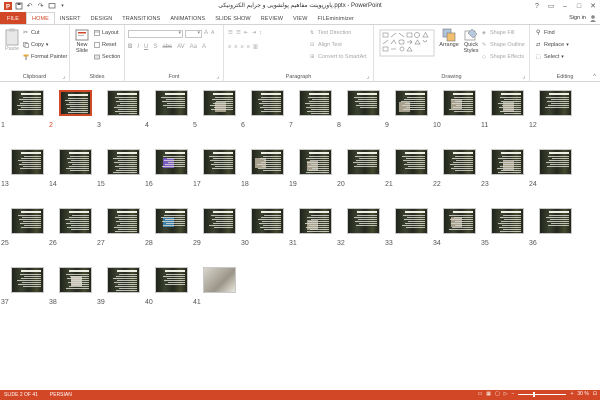  What do you see at coordinates (326, 45) in the screenshot?
I see `align-text-button: ⊟ Align Text` at bounding box center [326, 45].